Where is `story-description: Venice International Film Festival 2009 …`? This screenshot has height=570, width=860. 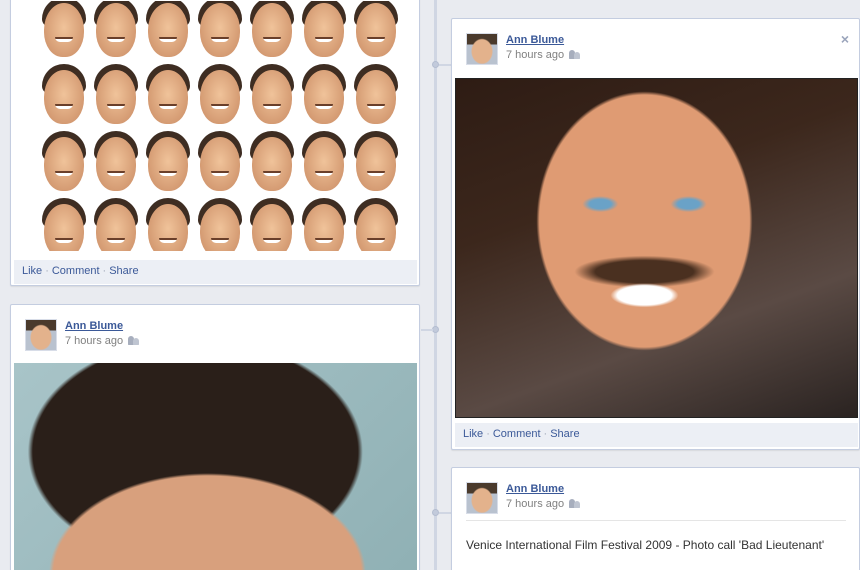
story-description: Venice International Film Festival 2009 … is located at coordinates (645, 545).